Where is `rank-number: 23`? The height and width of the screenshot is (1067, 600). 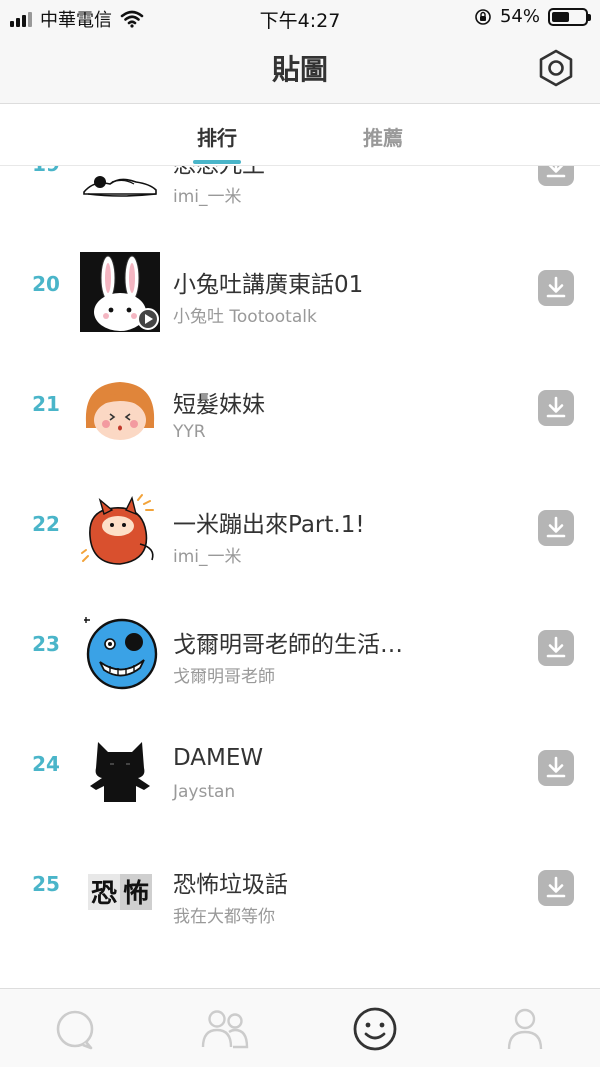
rank-number: 23 is located at coordinates (46, 644).